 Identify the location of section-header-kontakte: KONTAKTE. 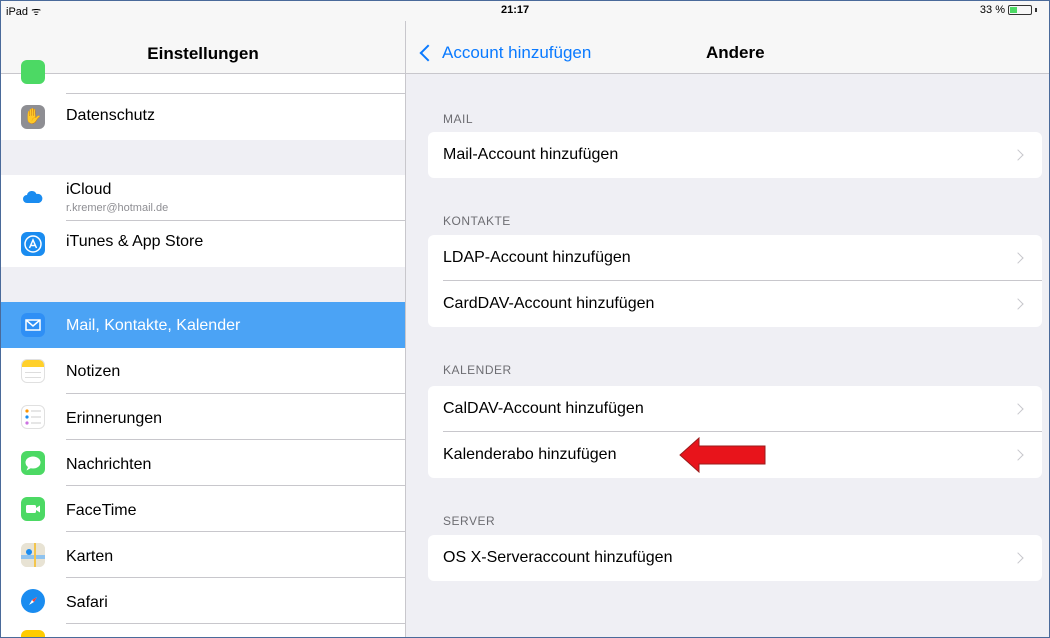
(477, 221).